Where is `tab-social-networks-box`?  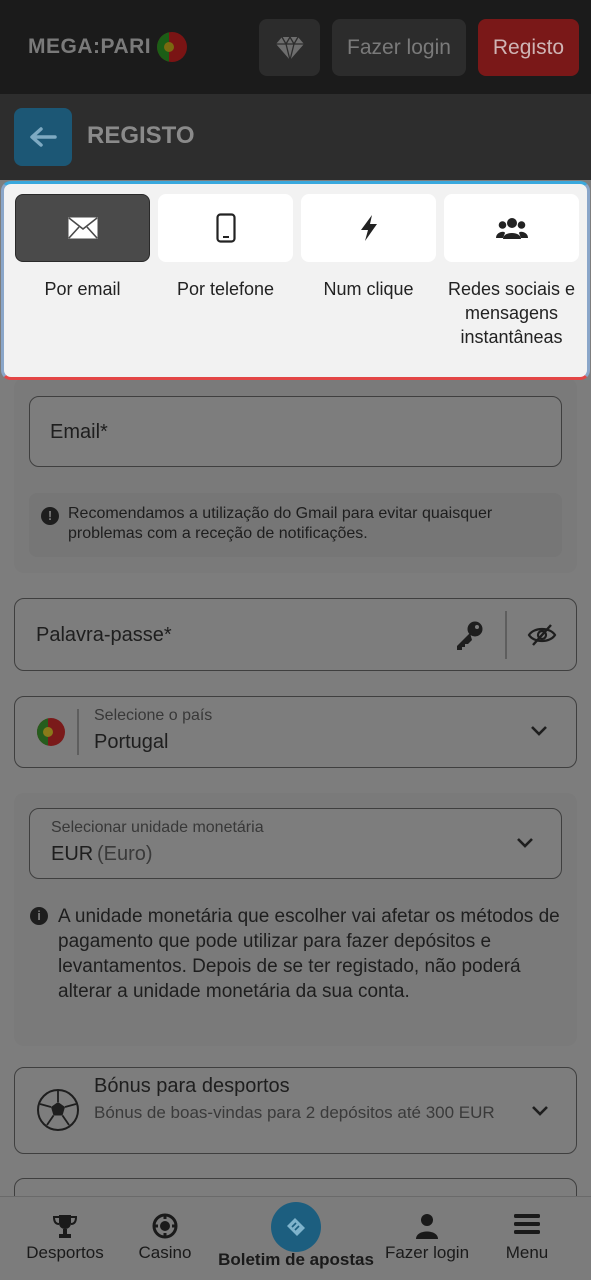
tab-social-networks-box is located at coordinates (511, 228).